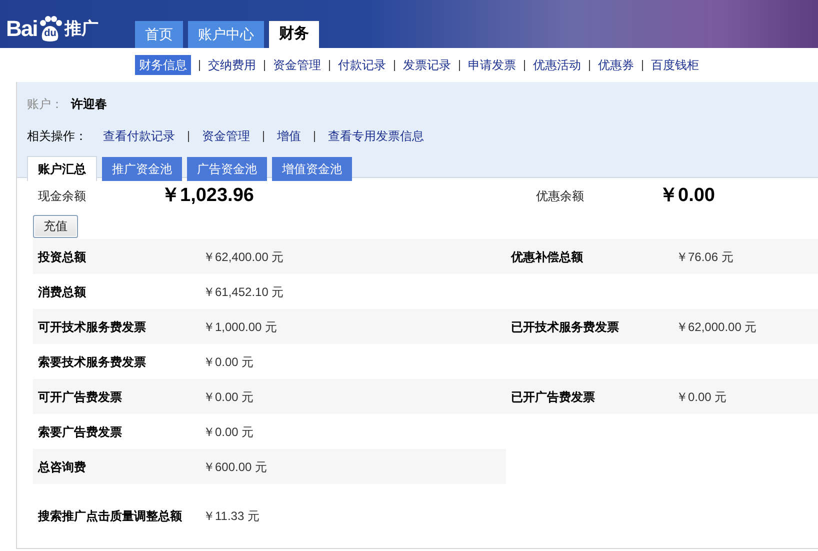 This screenshot has width=818, height=551. What do you see at coordinates (61, 257) in the screenshot?
I see `field-label: 投资总额` at bounding box center [61, 257].